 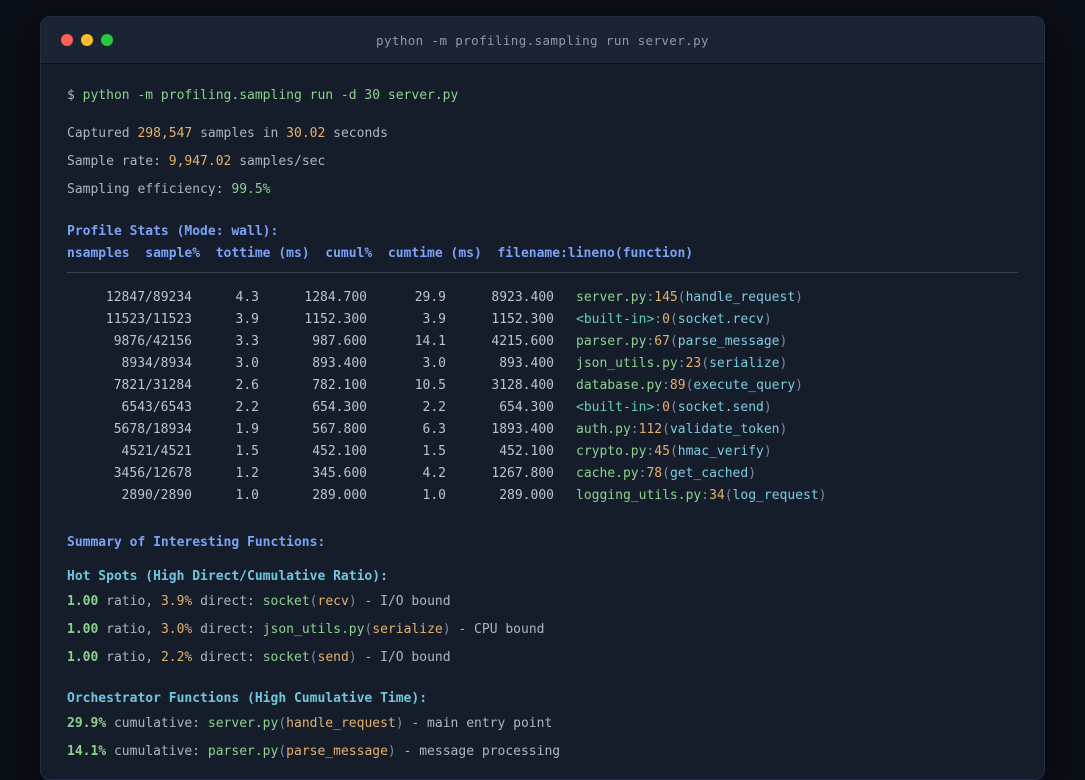 I want to click on cumtime-cell: 1152.300, so click(x=522, y=319).